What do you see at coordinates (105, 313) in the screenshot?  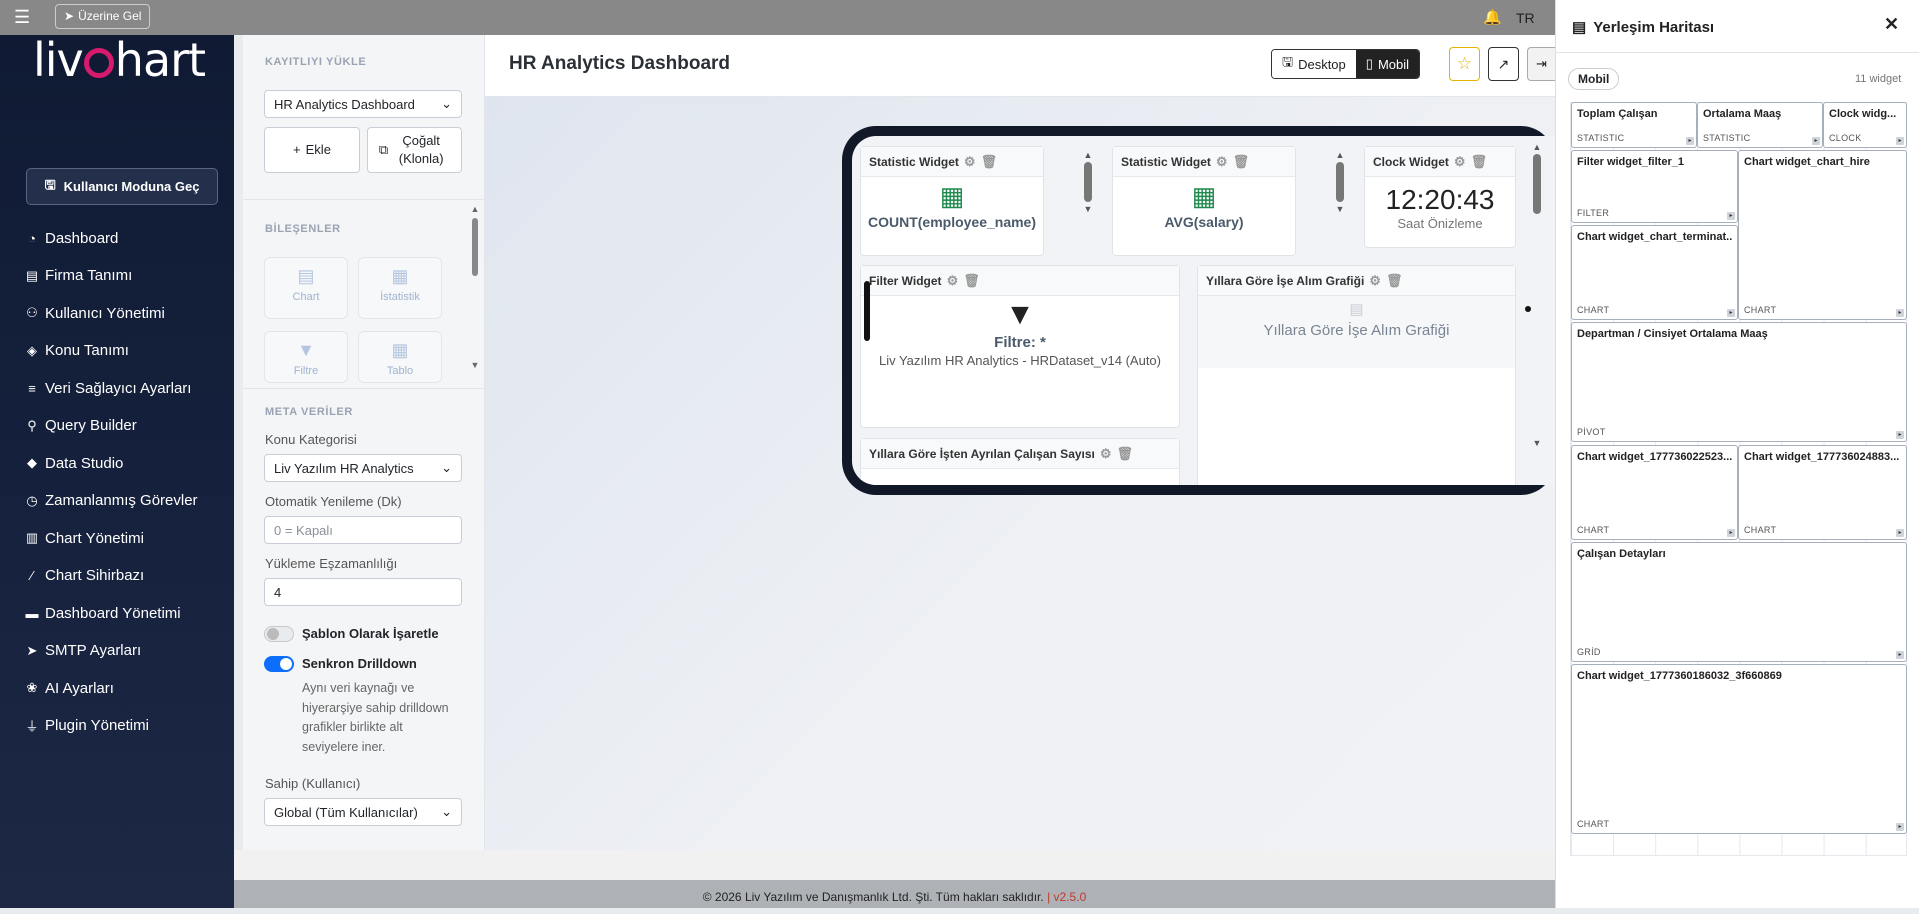 I see `sidebar-item-label: Kullanıcı Yönetimi` at bounding box center [105, 313].